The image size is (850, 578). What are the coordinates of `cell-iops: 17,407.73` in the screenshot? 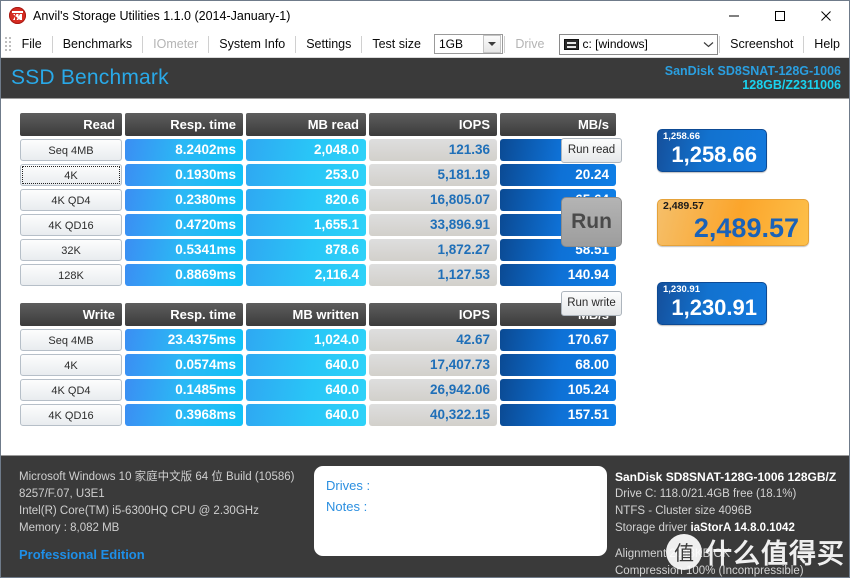 It's located at (433, 365).